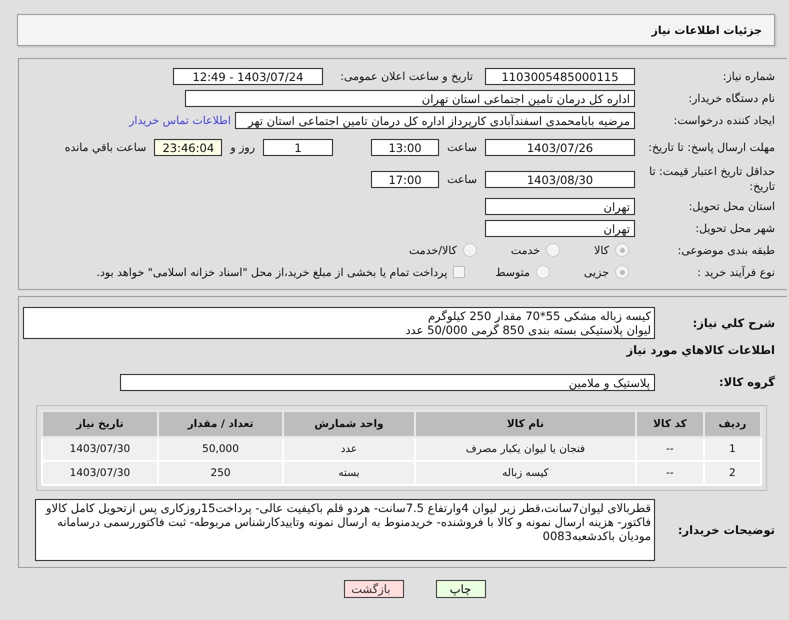  What do you see at coordinates (734, 228) in the screenshot?
I see `field-label: شهر محل تحویل:` at bounding box center [734, 228].